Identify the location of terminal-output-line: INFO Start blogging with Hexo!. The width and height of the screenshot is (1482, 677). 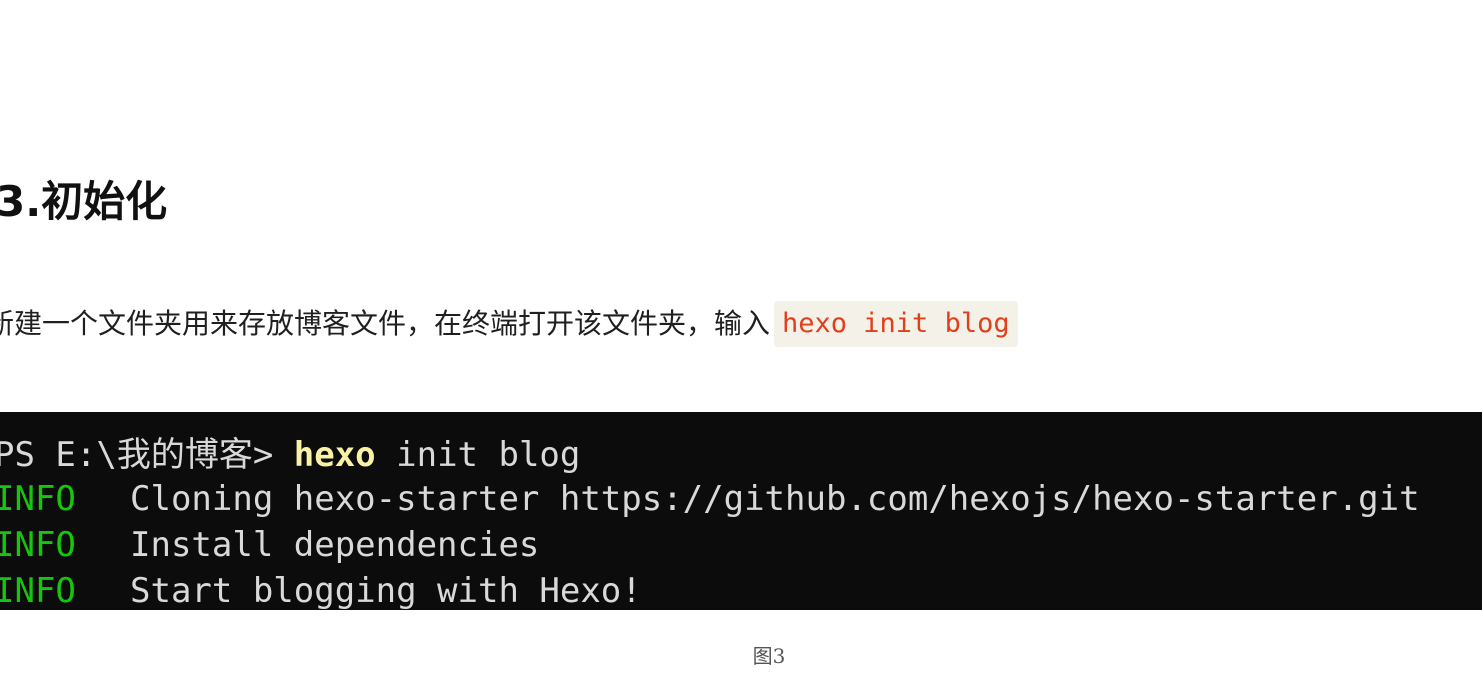
(321, 589).